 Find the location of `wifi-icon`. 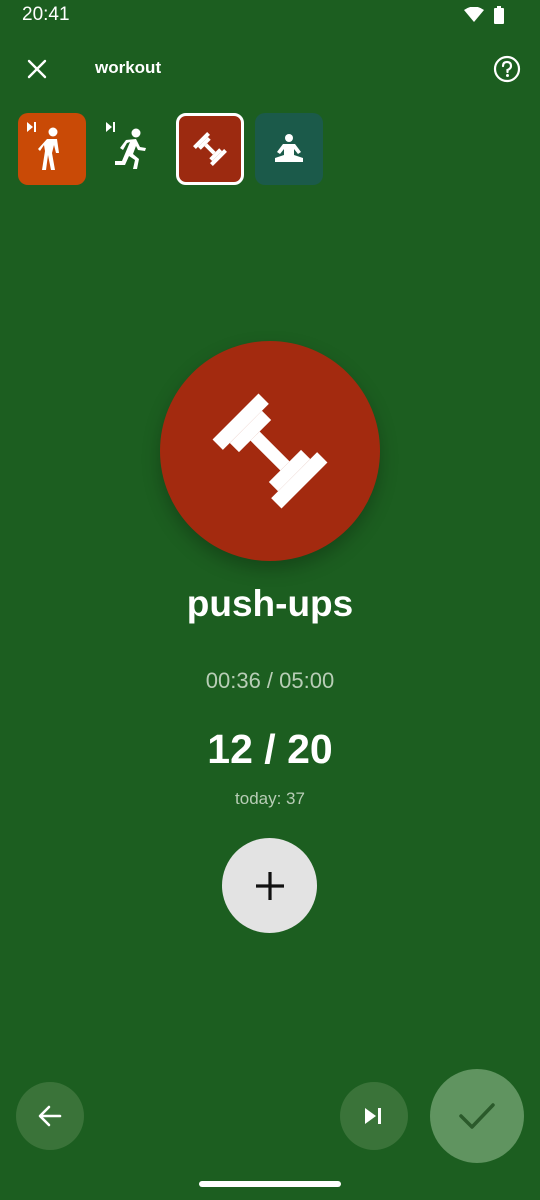

wifi-icon is located at coordinates (474, 17).